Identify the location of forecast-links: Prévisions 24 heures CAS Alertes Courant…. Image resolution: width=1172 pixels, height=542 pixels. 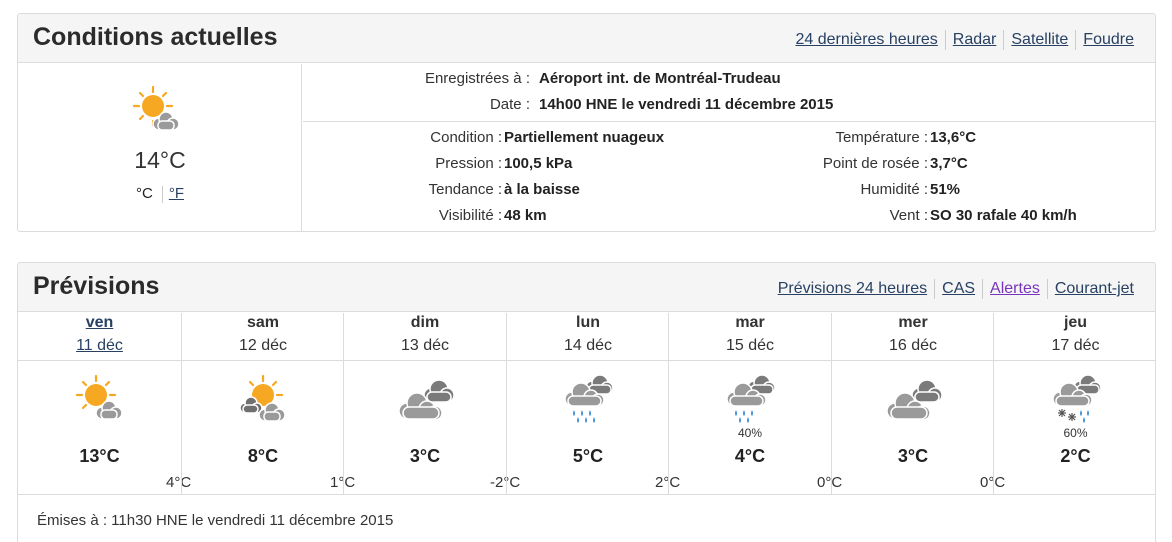
(956, 289).